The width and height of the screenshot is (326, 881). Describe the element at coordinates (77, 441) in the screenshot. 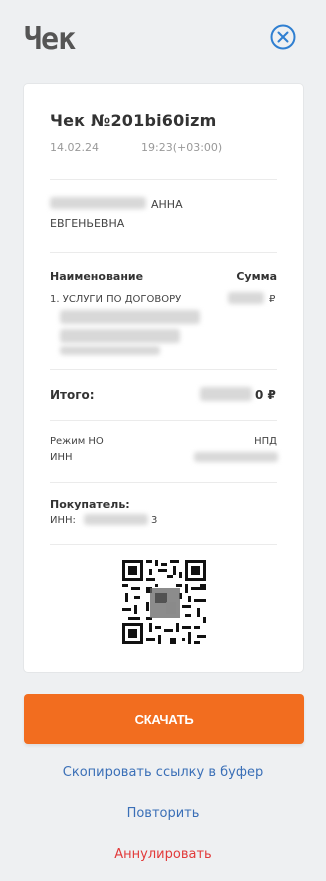

I see `tax-mode-label: Режим НО` at that location.